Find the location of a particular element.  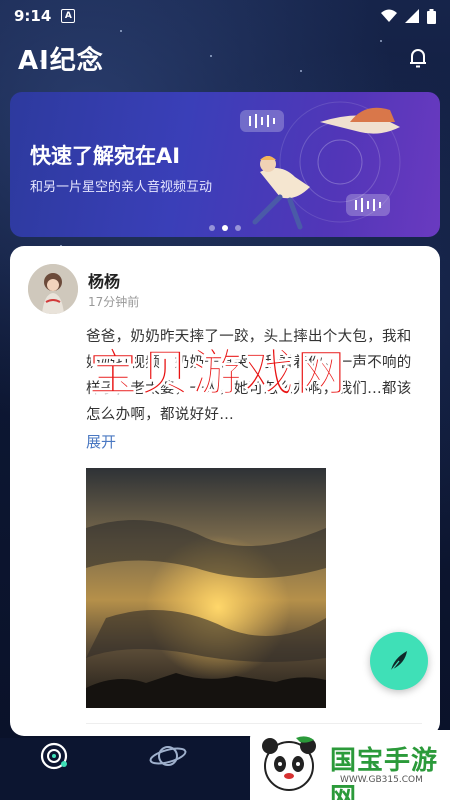

banner-illustration is located at coordinates (320, 165).